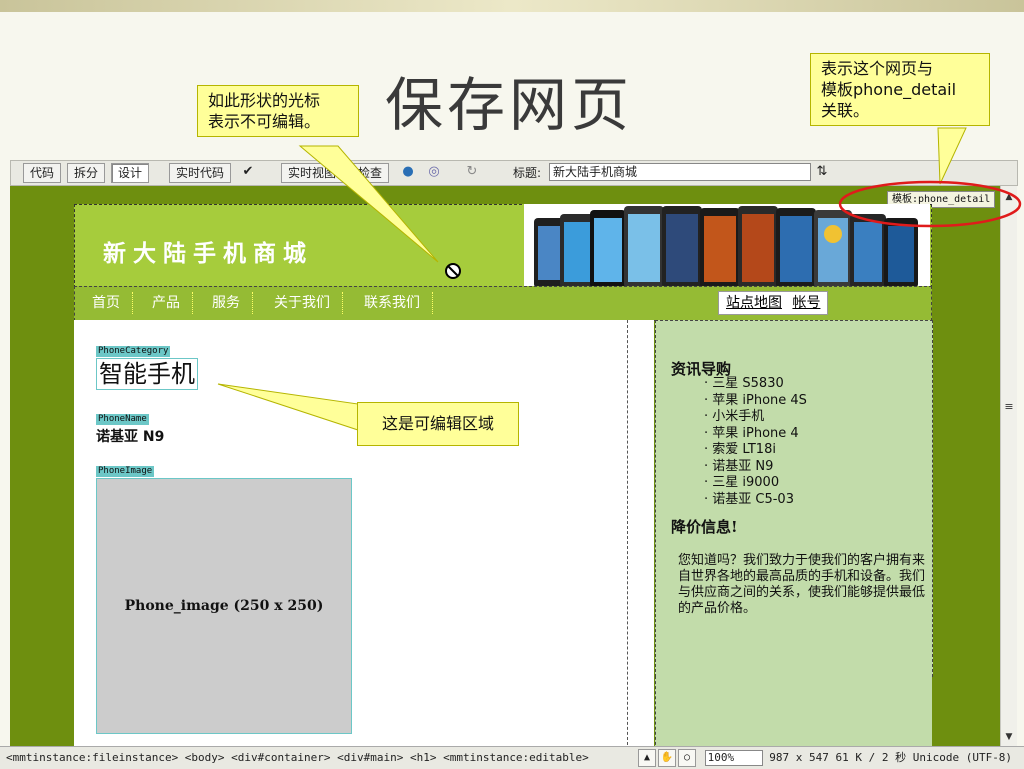 The width and height of the screenshot is (1024, 769). I want to click on code-view-button: 代码, so click(42, 173).